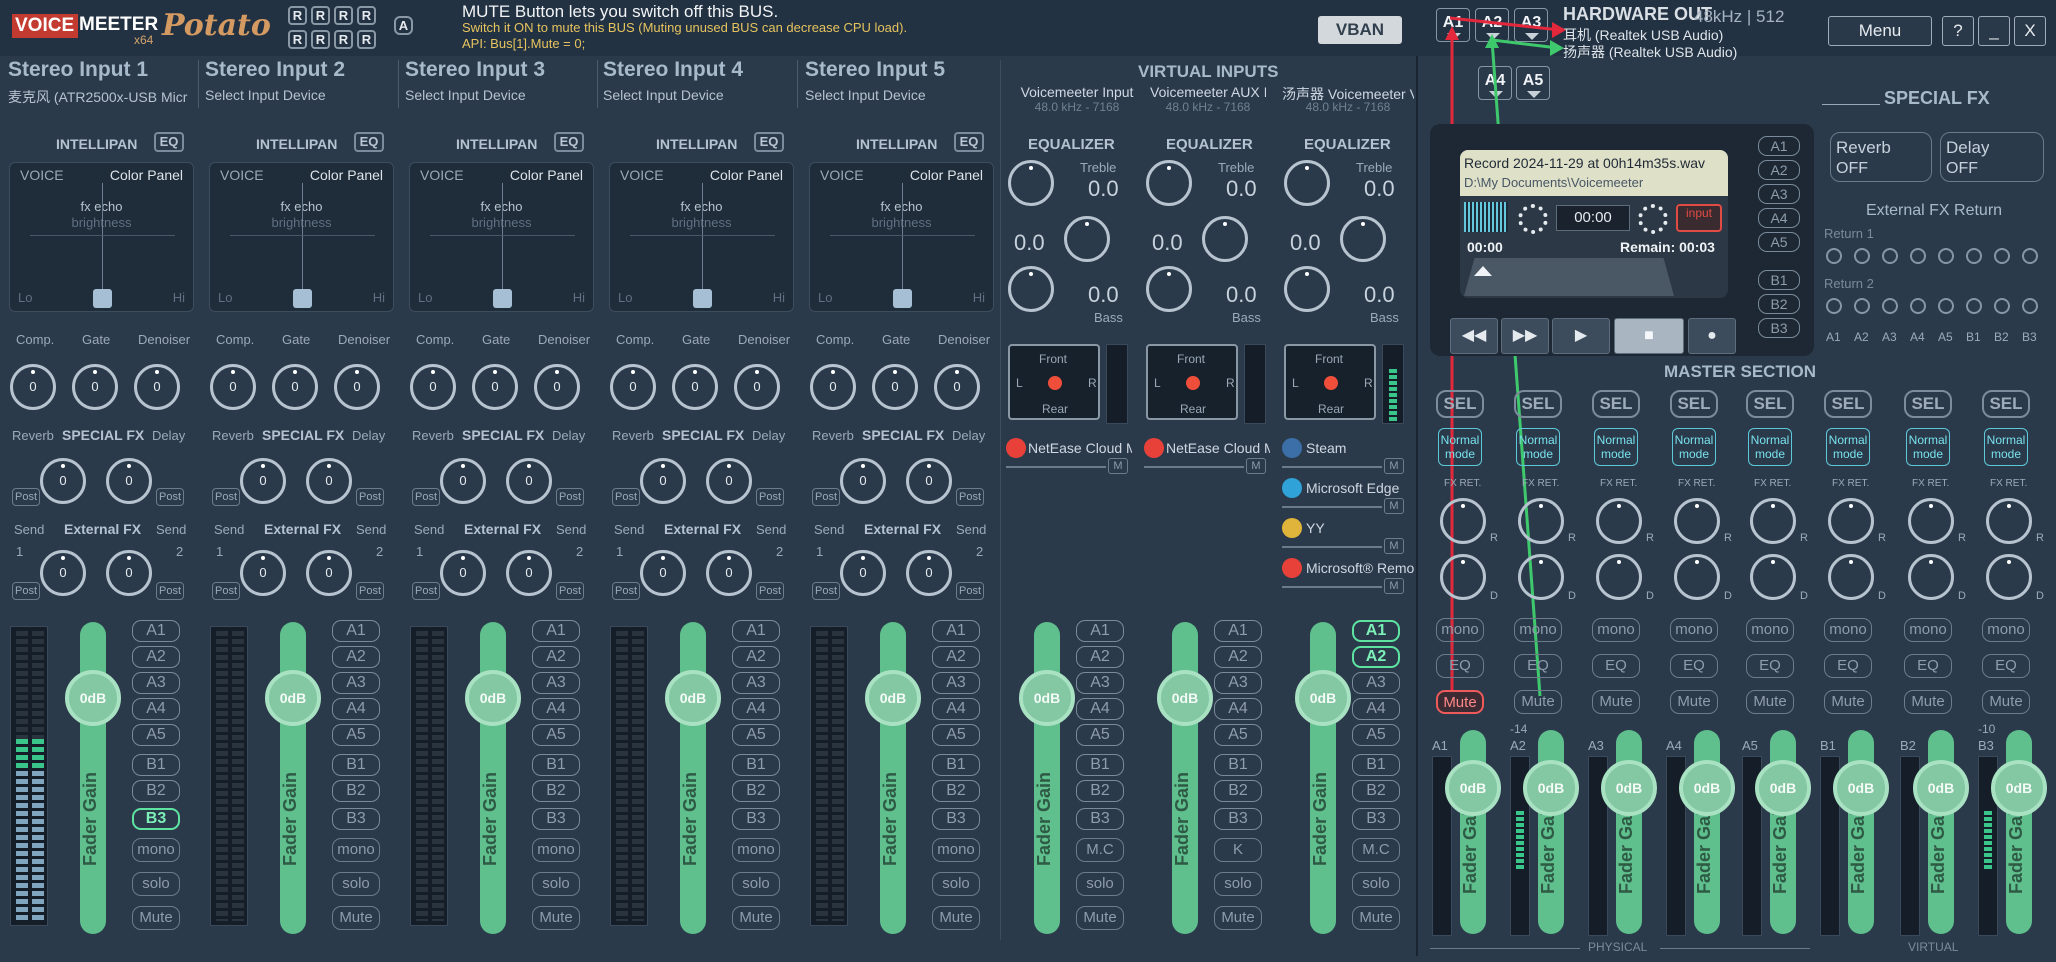  I want to click on input-4-device: Select Input Device, so click(663, 95).